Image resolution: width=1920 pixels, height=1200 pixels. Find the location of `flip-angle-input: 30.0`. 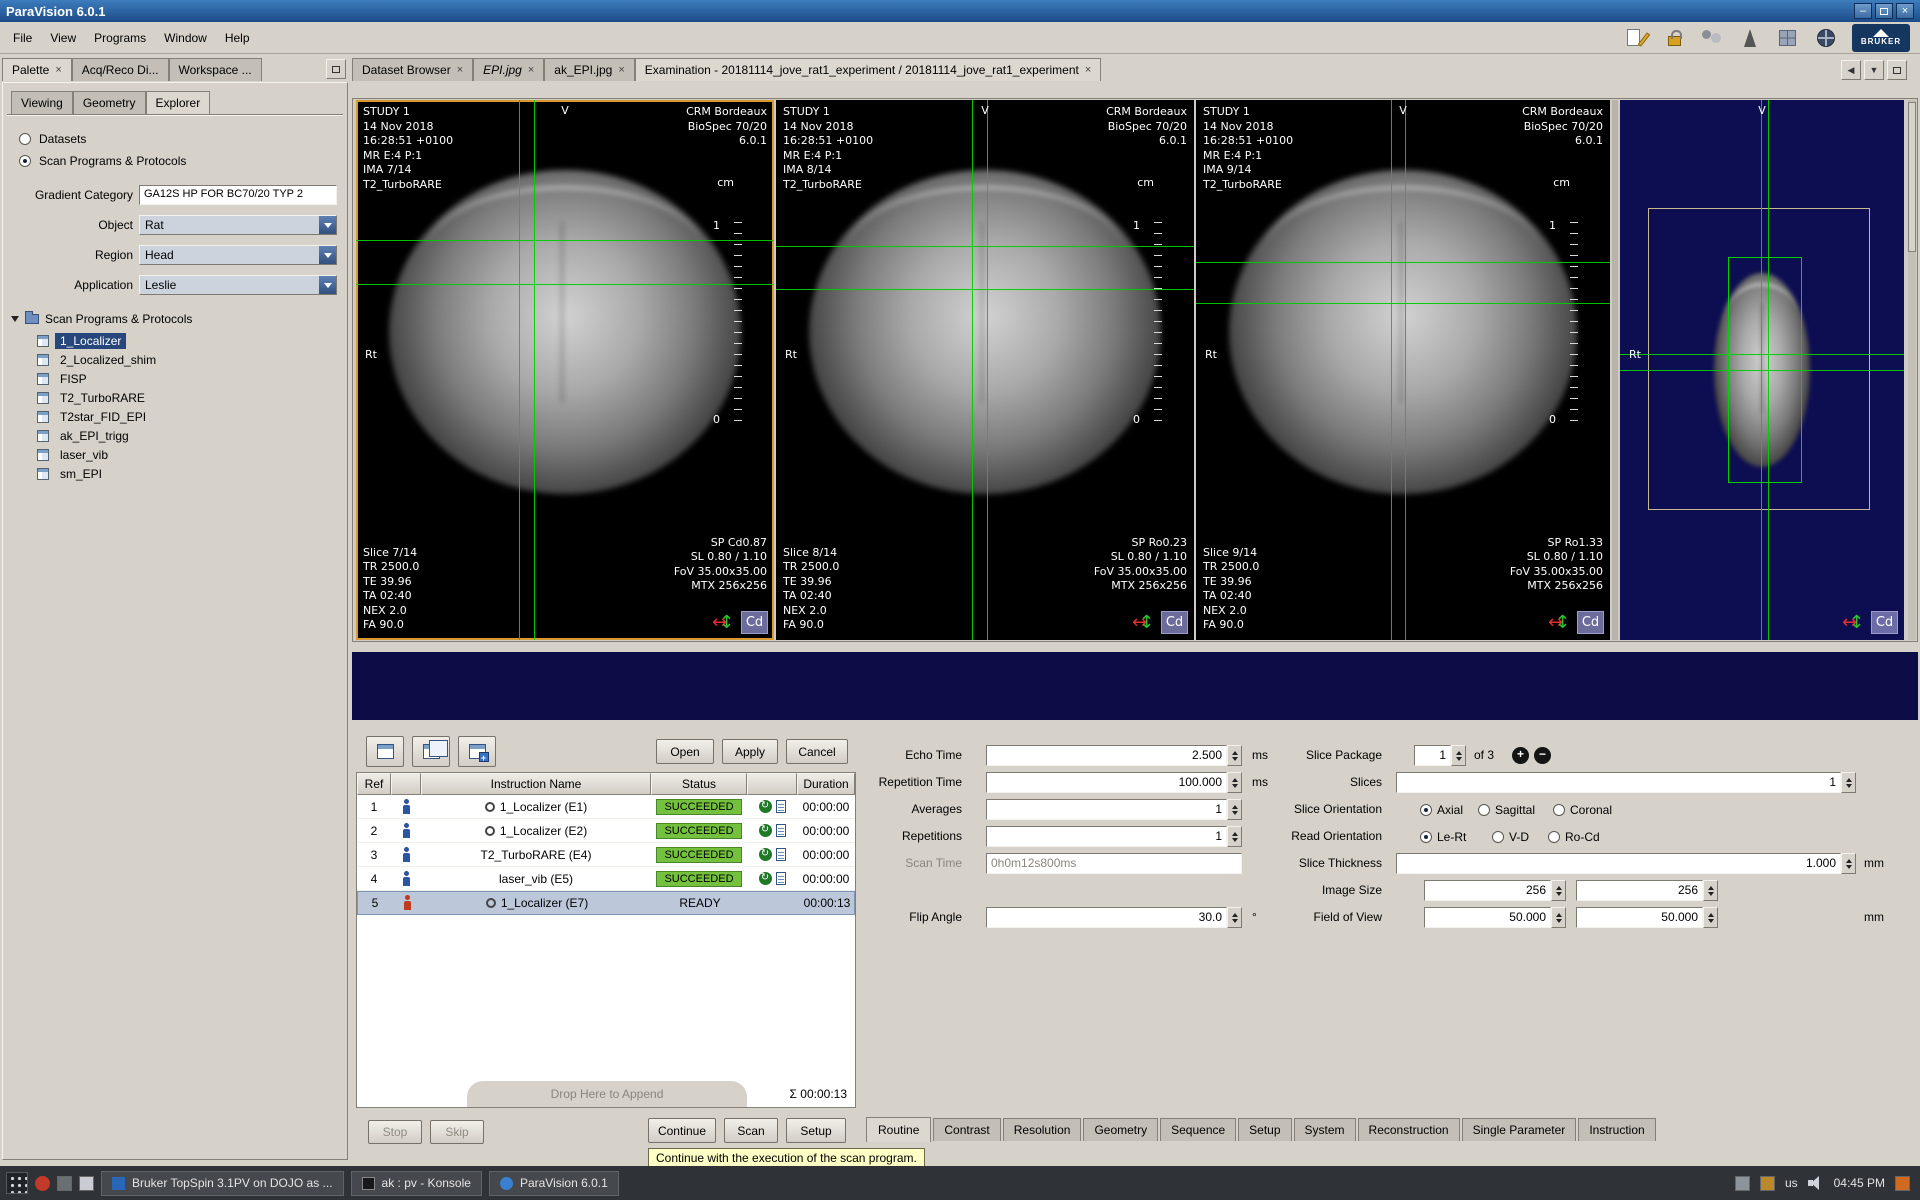

flip-angle-input: 30.0 is located at coordinates (1106, 917).